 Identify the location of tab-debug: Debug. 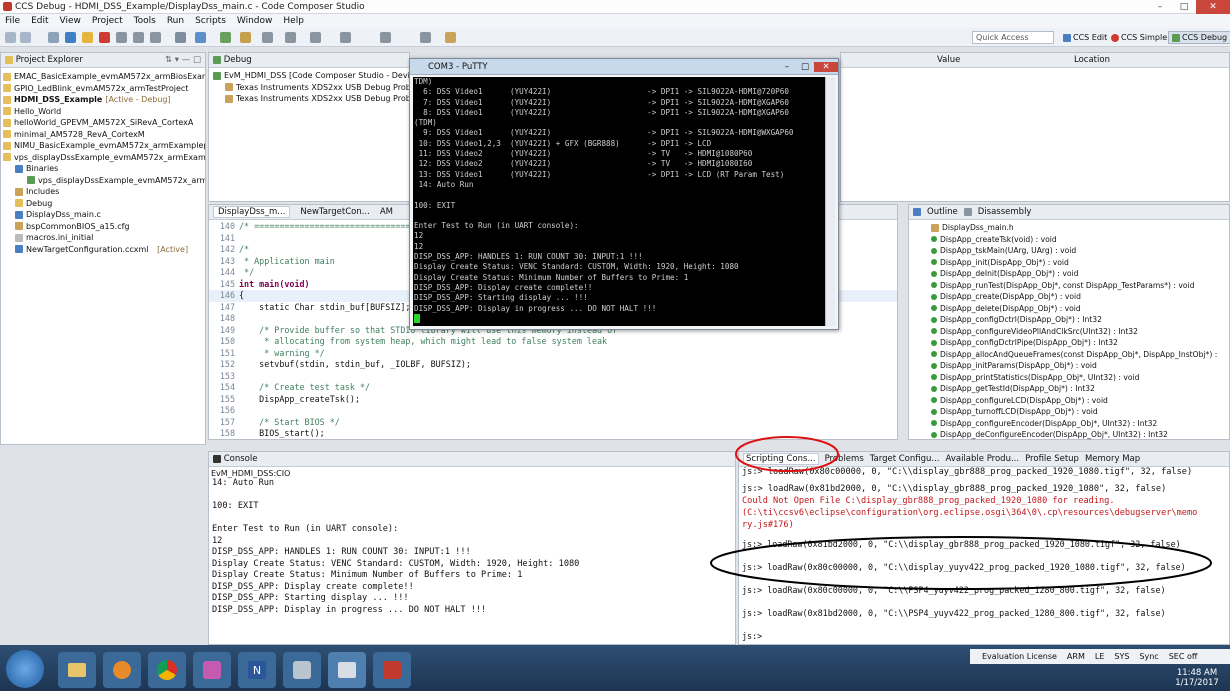
(238, 60).